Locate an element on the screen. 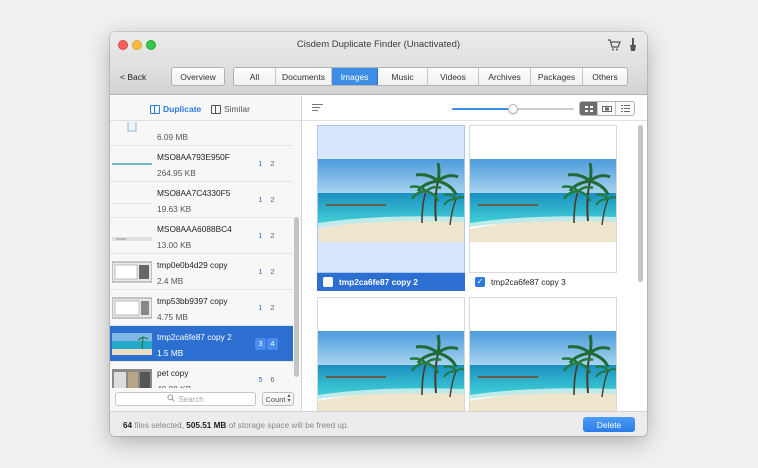 The image size is (758, 468). item-size: 264.95 KB is located at coordinates (176, 173).